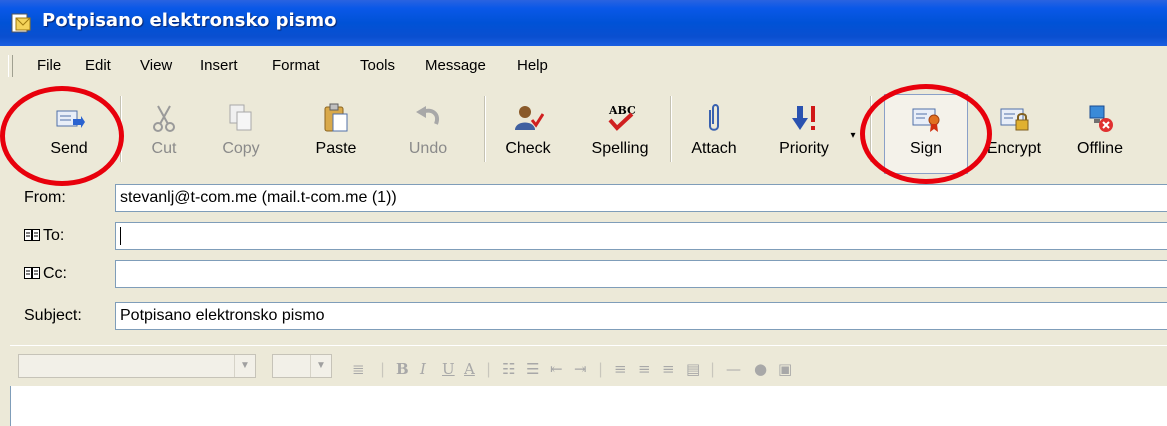 This screenshot has height=426, width=1167. Describe the element at coordinates (240, 117) in the screenshot. I see `copy-icon` at that location.